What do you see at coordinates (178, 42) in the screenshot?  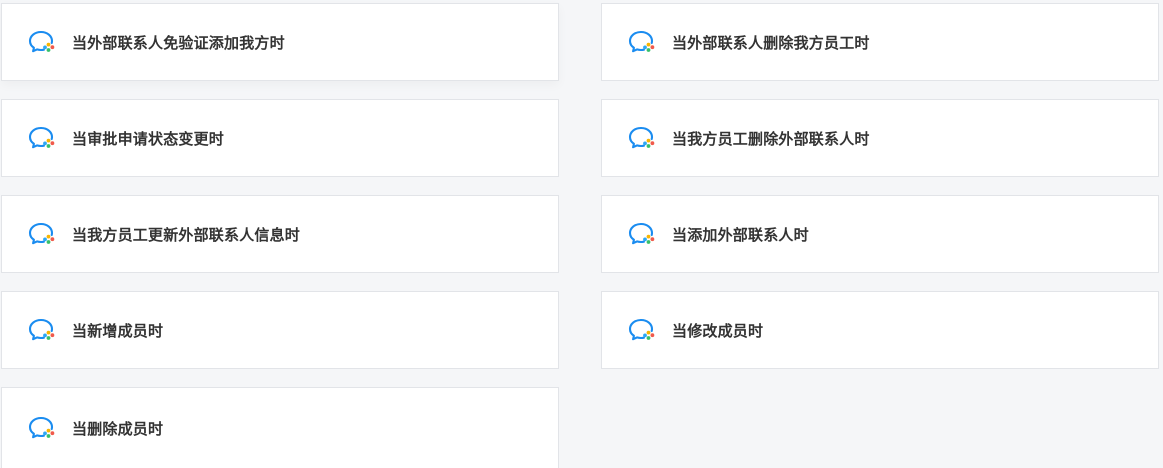 I see `event-card-label: 当外部联系人免验证添加我方时` at bounding box center [178, 42].